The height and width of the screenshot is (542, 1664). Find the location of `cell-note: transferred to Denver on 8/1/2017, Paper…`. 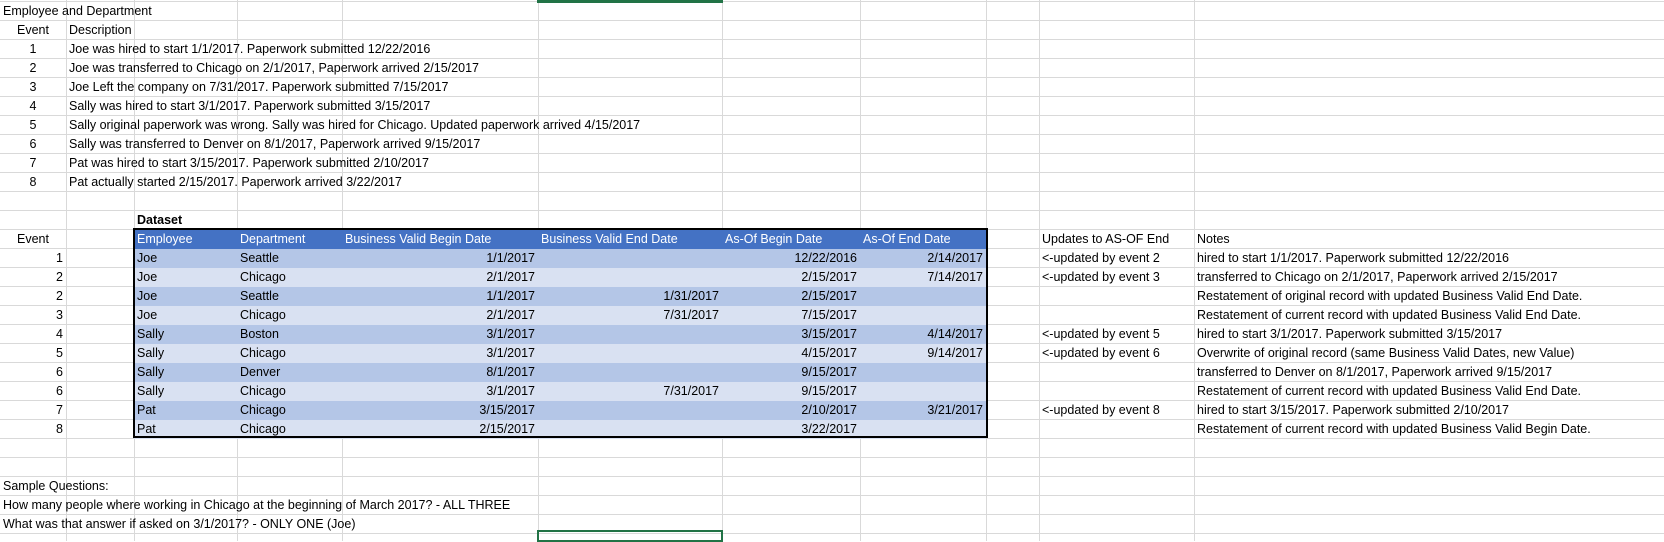

cell-note: transferred to Denver on 8/1/2017, Paper… is located at coordinates (1374, 372).